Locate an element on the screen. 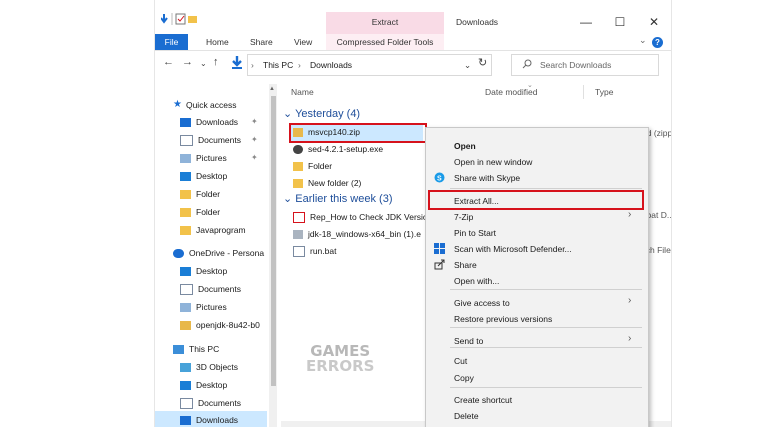  breadcrumb-downloads: Downloads is located at coordinates (331, 65).